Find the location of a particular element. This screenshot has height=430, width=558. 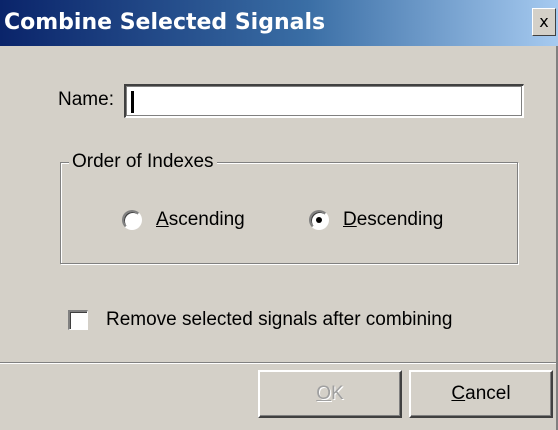

descending-radio-icon is located at coordinates (319, 220).